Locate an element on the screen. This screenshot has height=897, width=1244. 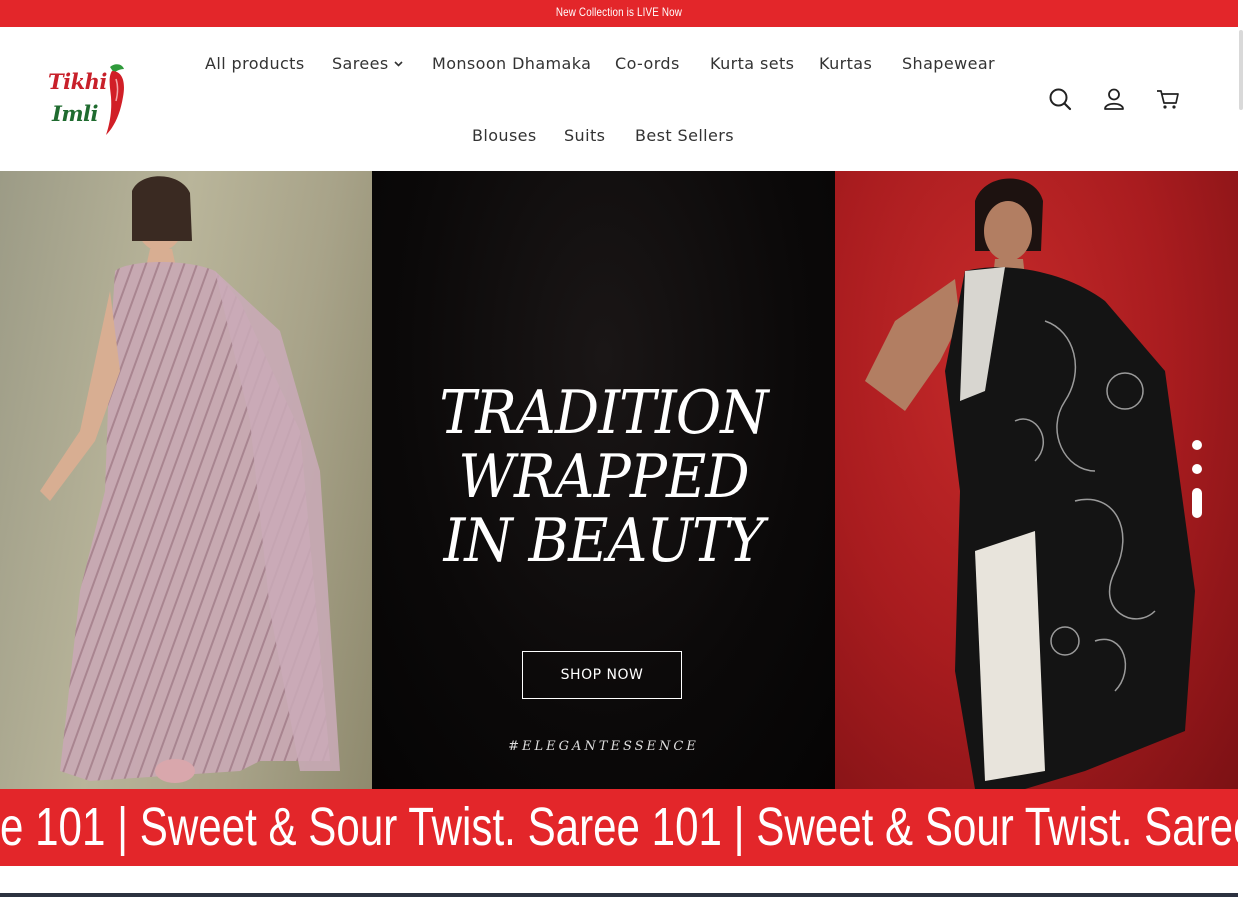
brand-logo: Tikhi Imli is located at coordinates (88, 101).